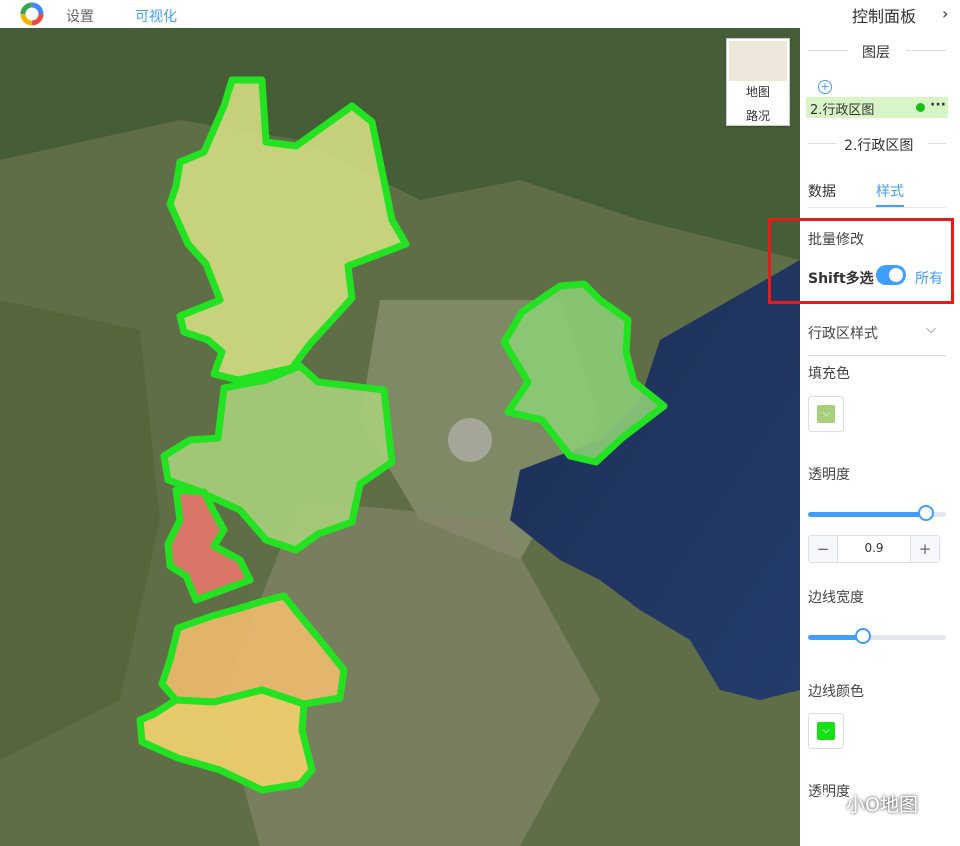  What do you see at coordinates (882, 805) in the screenshot?
I see `watermark-text: 小O地图` at bounding box center [882, 805].